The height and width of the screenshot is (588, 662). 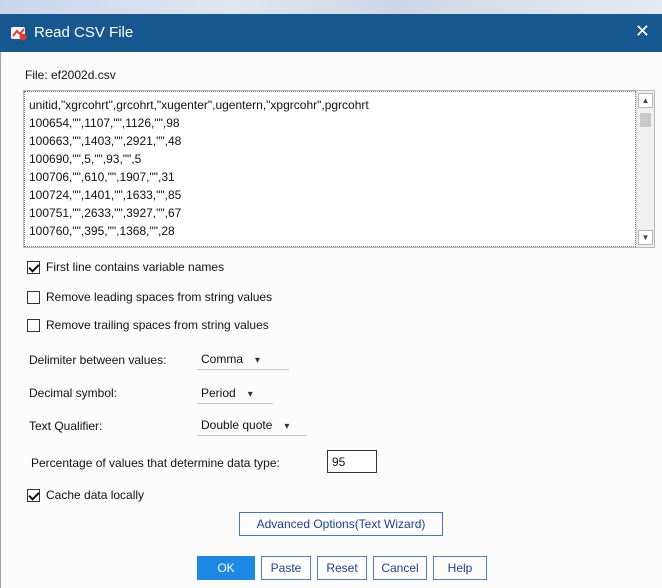 I want to click on preview-line: 100751,"",2633,"",3927,"",67, so click(x=105, y=213).